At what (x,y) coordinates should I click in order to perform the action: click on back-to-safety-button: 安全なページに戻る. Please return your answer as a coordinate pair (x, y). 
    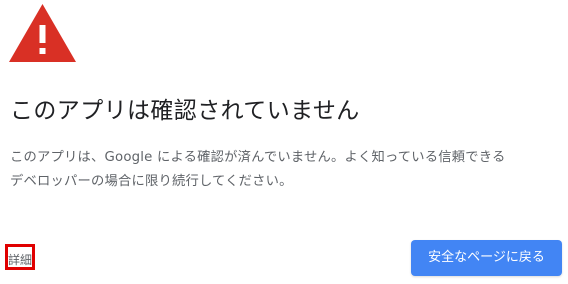
    Looking at the image, I should click on (486, 258).